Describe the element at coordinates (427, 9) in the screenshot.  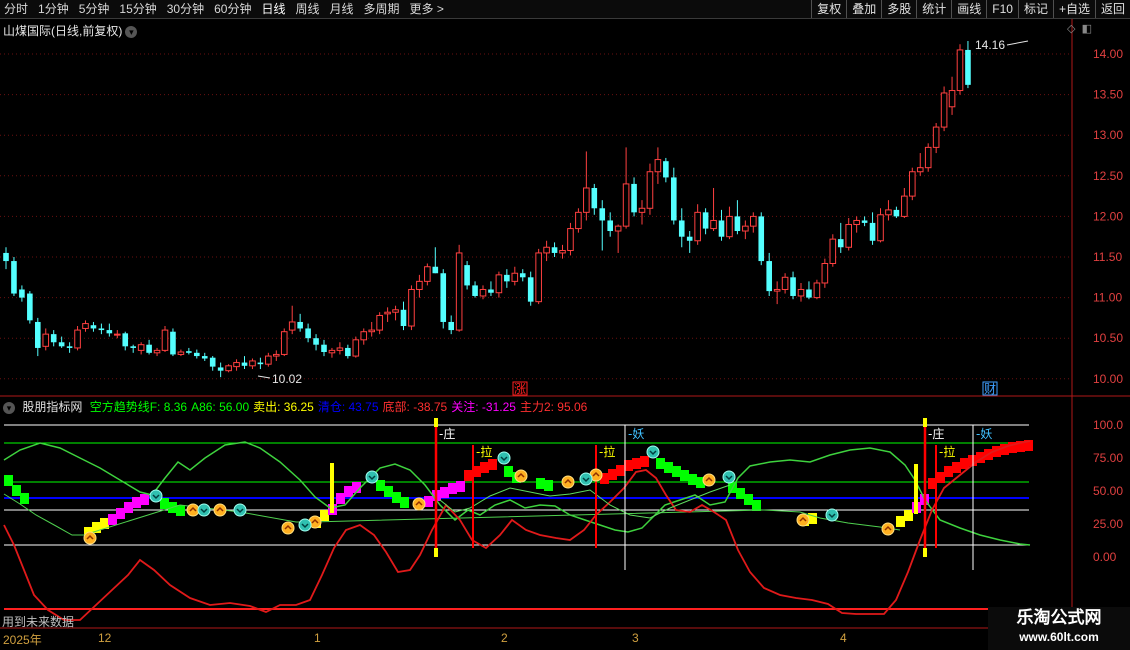
I see `tab-10: 更多 >` at that location.